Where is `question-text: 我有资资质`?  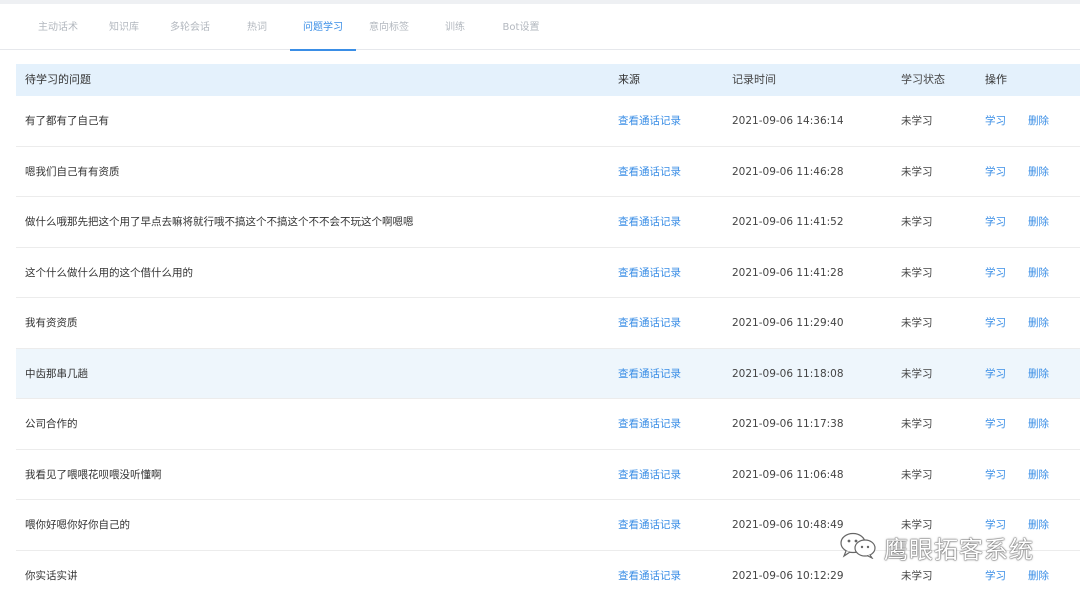 question-text: 我有资资质 is located at coordinates (51, 323).